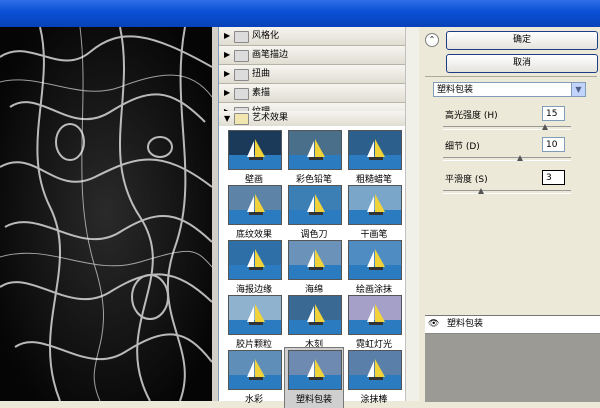 Image resolution: width=600 pixels, height=408 pixels. Describe the element at coordinates (270, 118) in the screenshot. I see `category-label: 艺术效果` at that location.